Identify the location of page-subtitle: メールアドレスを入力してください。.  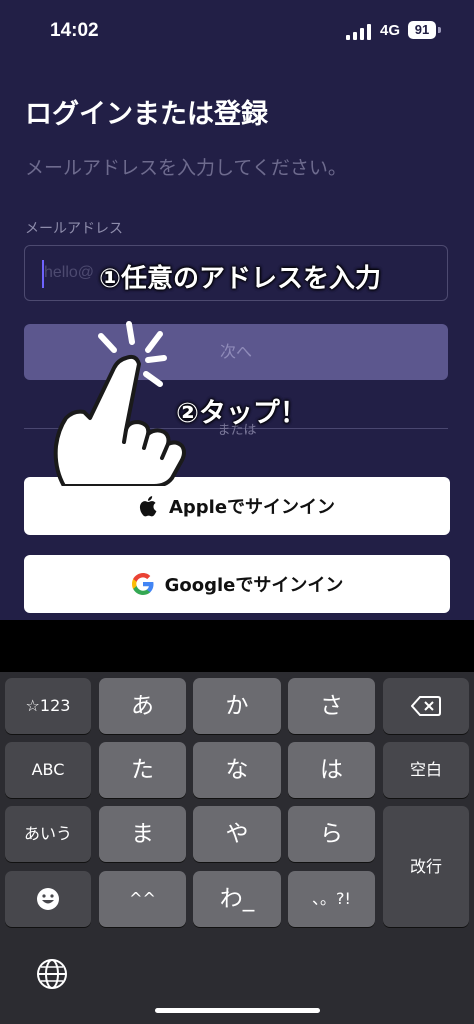
(186, 168).